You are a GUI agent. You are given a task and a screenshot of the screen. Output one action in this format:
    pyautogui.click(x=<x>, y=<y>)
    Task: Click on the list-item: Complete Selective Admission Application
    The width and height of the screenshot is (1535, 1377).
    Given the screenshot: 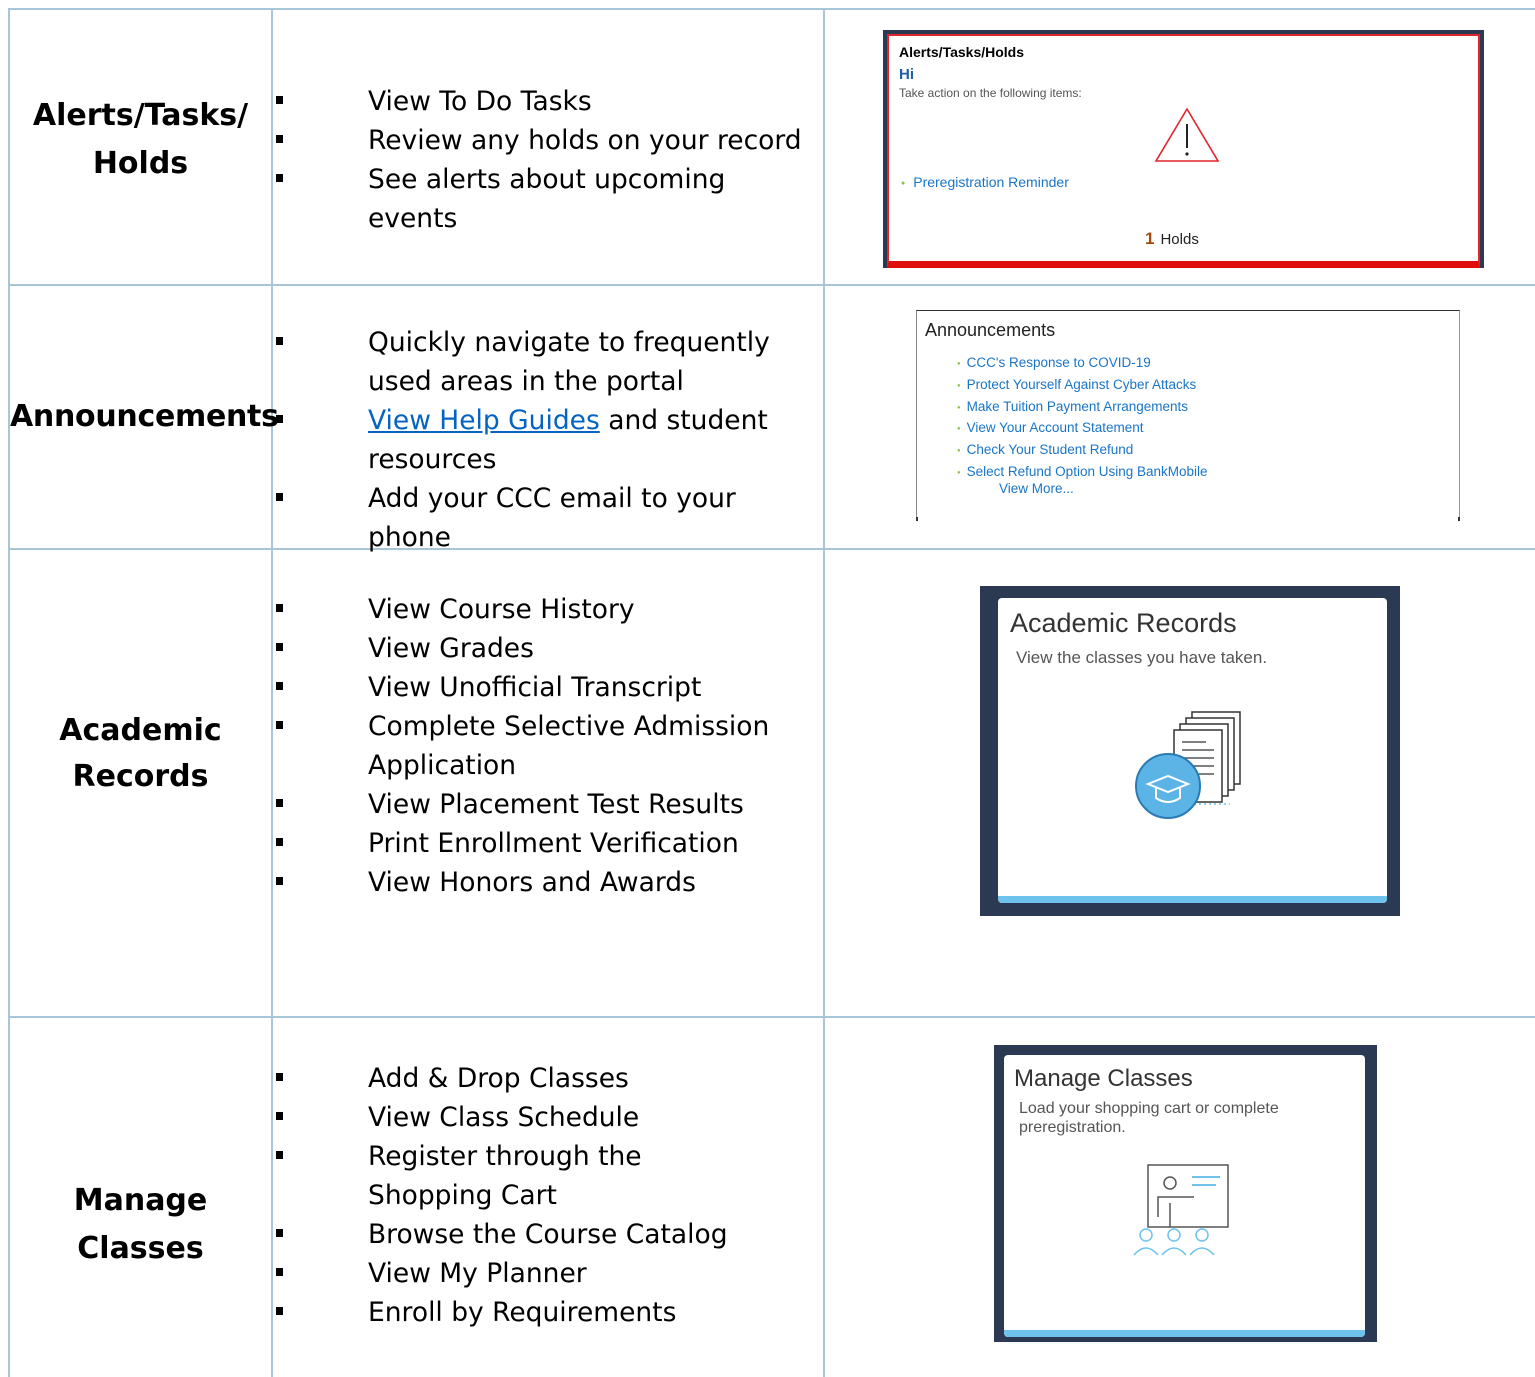 What is the action you would take?
    pyautogui.click(x=524, y=746)
    